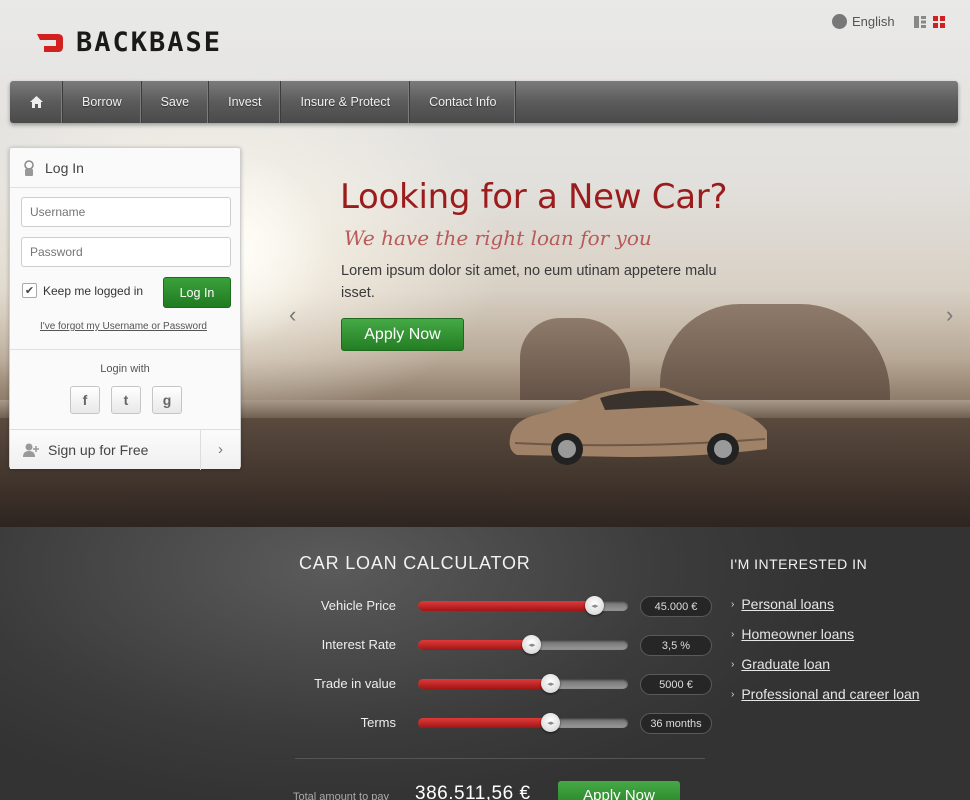 The width and height of the screenshot is (970, 800). I want to click on calculator-title: CAR LOAN CALCULATOR, so click(415, 563).